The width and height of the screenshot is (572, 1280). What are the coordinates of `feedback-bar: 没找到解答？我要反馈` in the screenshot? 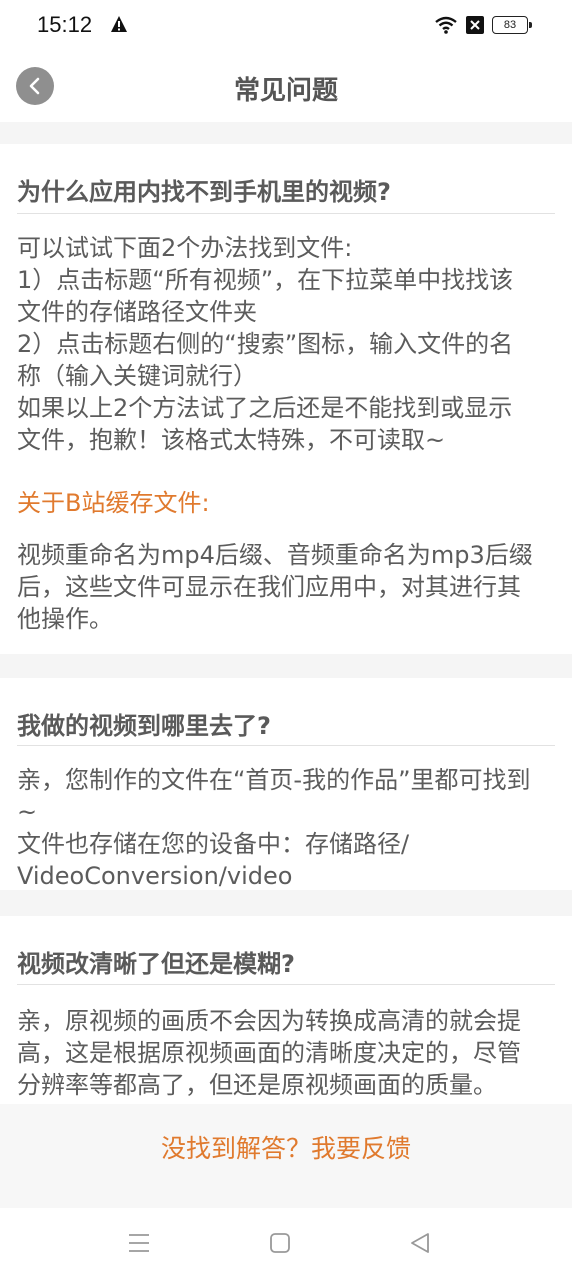 It's located at (286, 1156).